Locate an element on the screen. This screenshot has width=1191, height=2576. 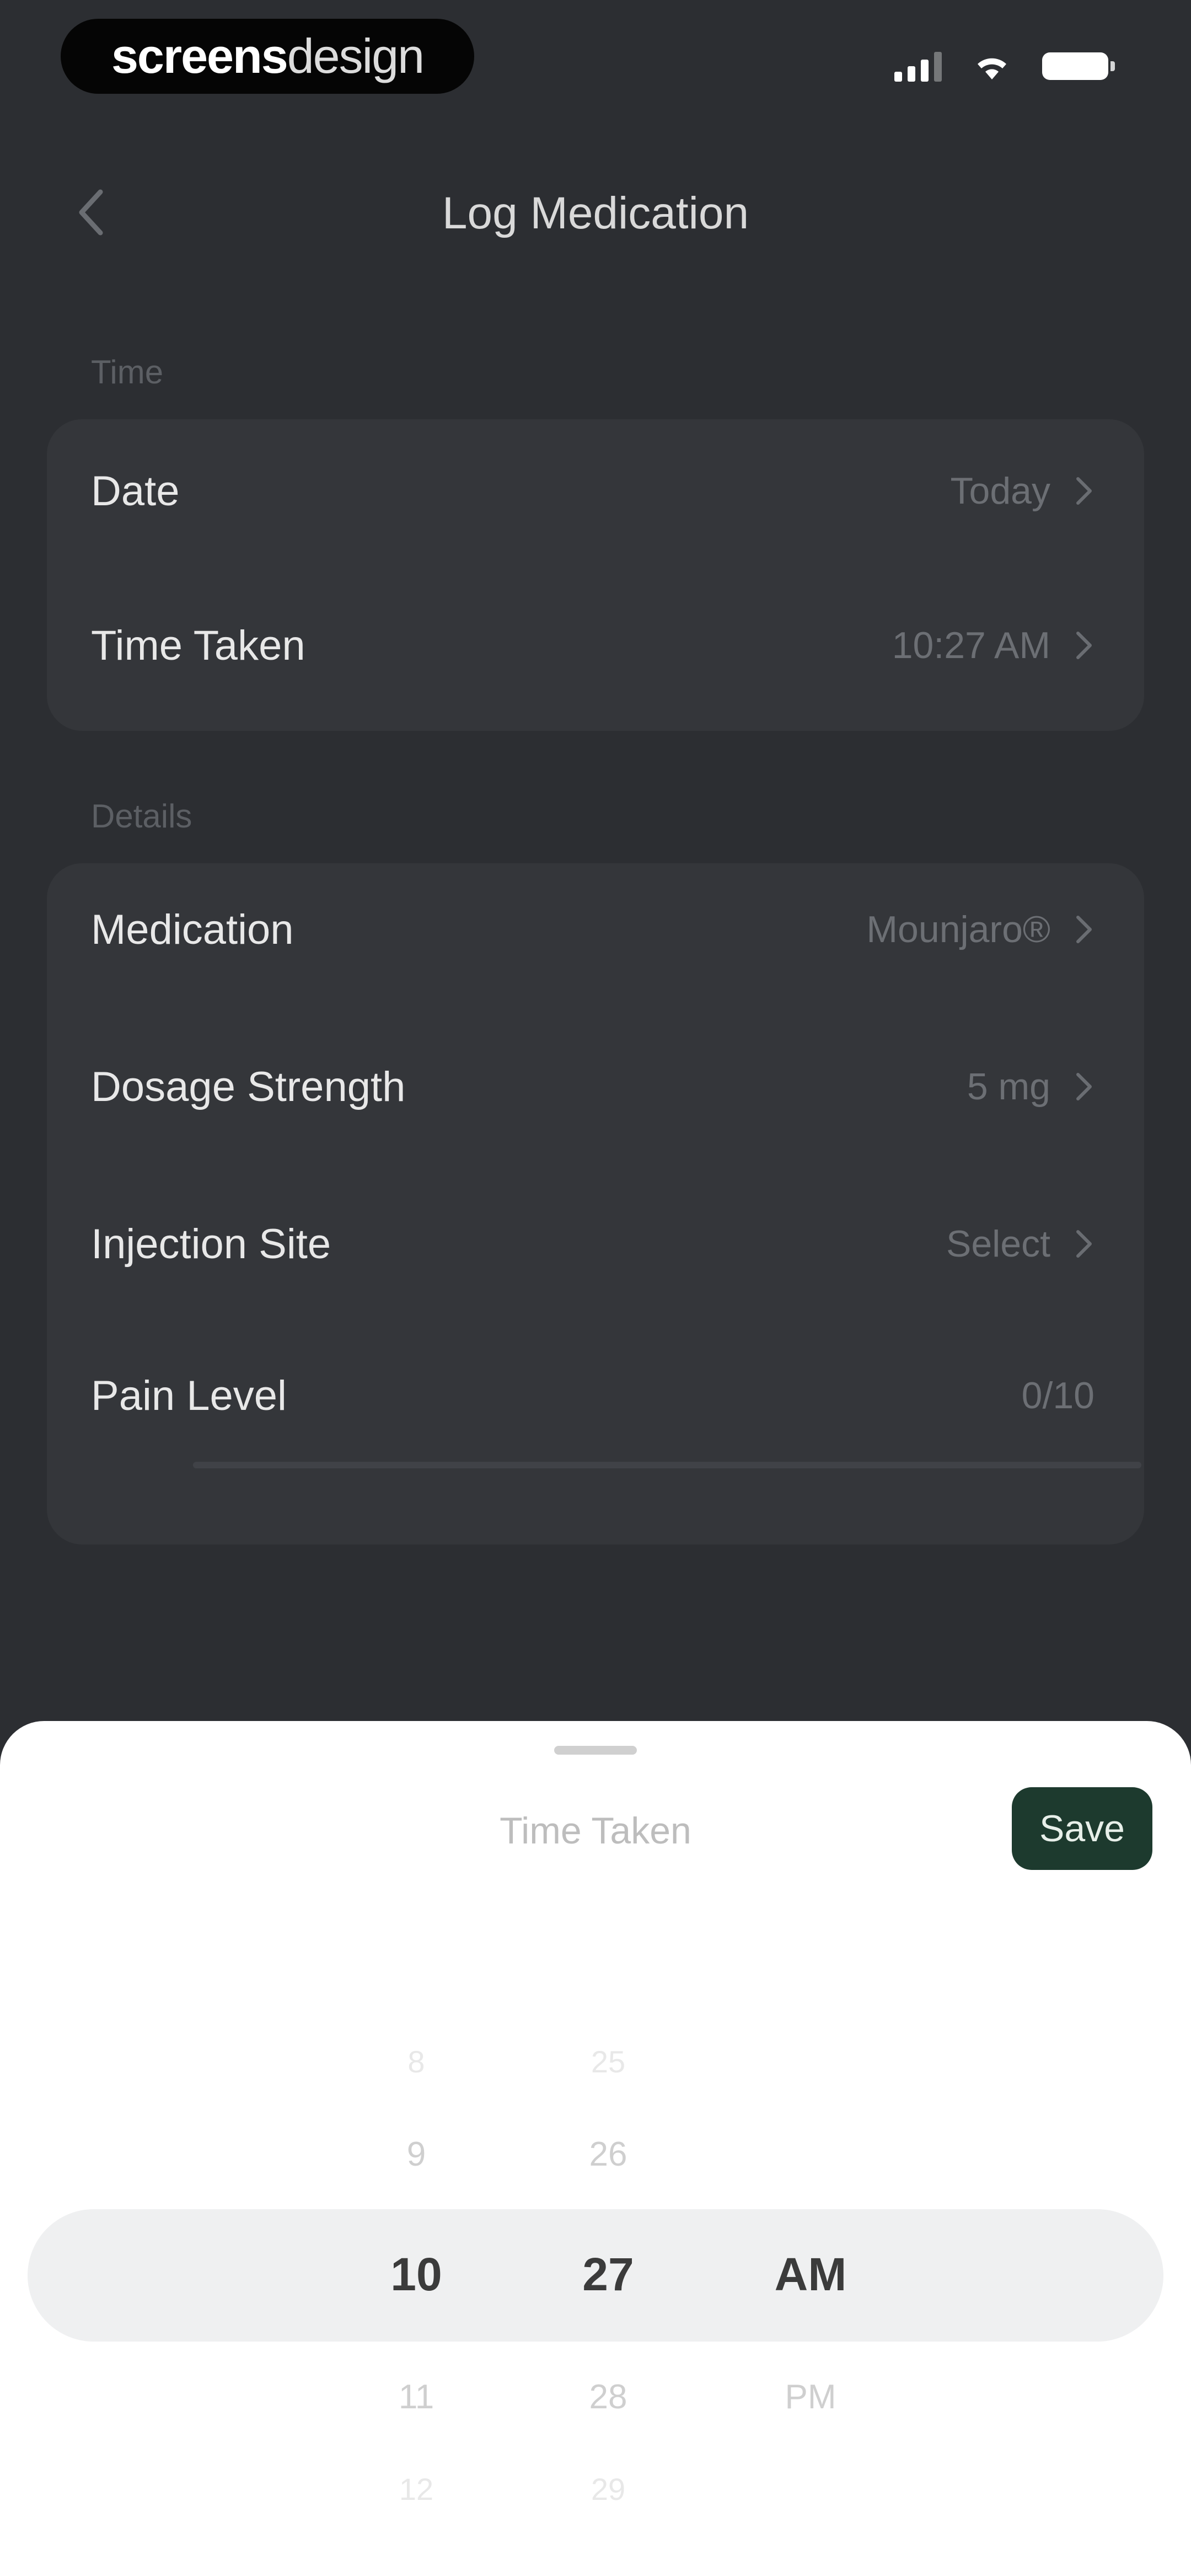
row-pain-level-value: 0/10 is located at coordinates (1058, 1396).